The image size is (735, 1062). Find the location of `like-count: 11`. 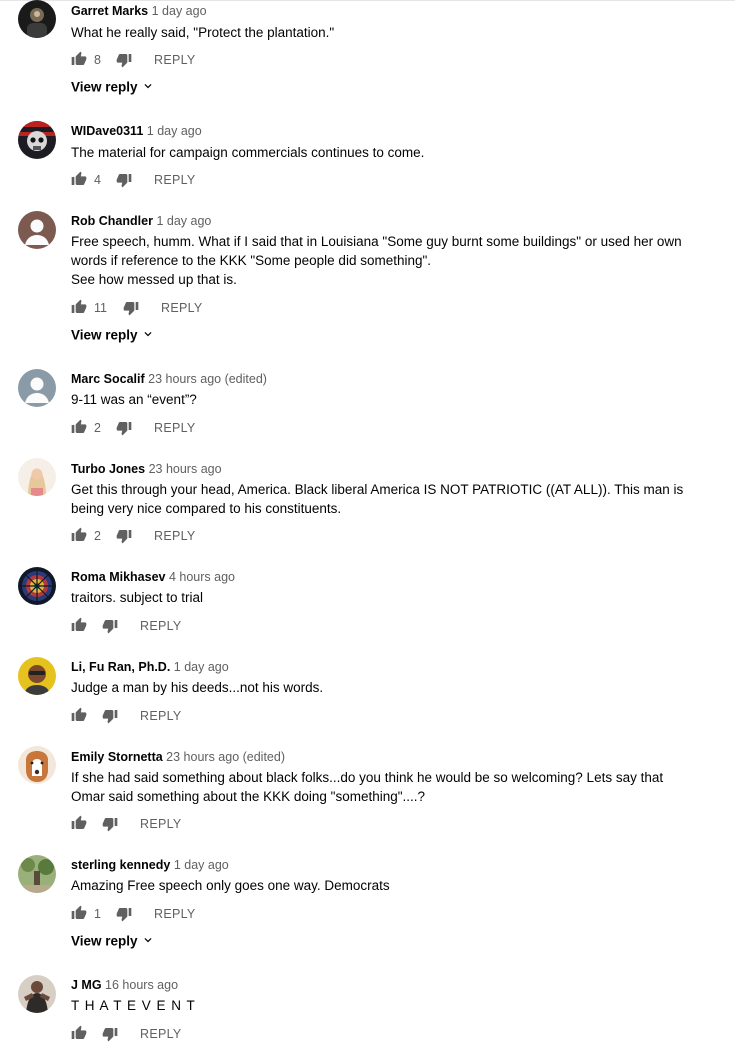

like-count: 11 is located at coordinates (100, 308).